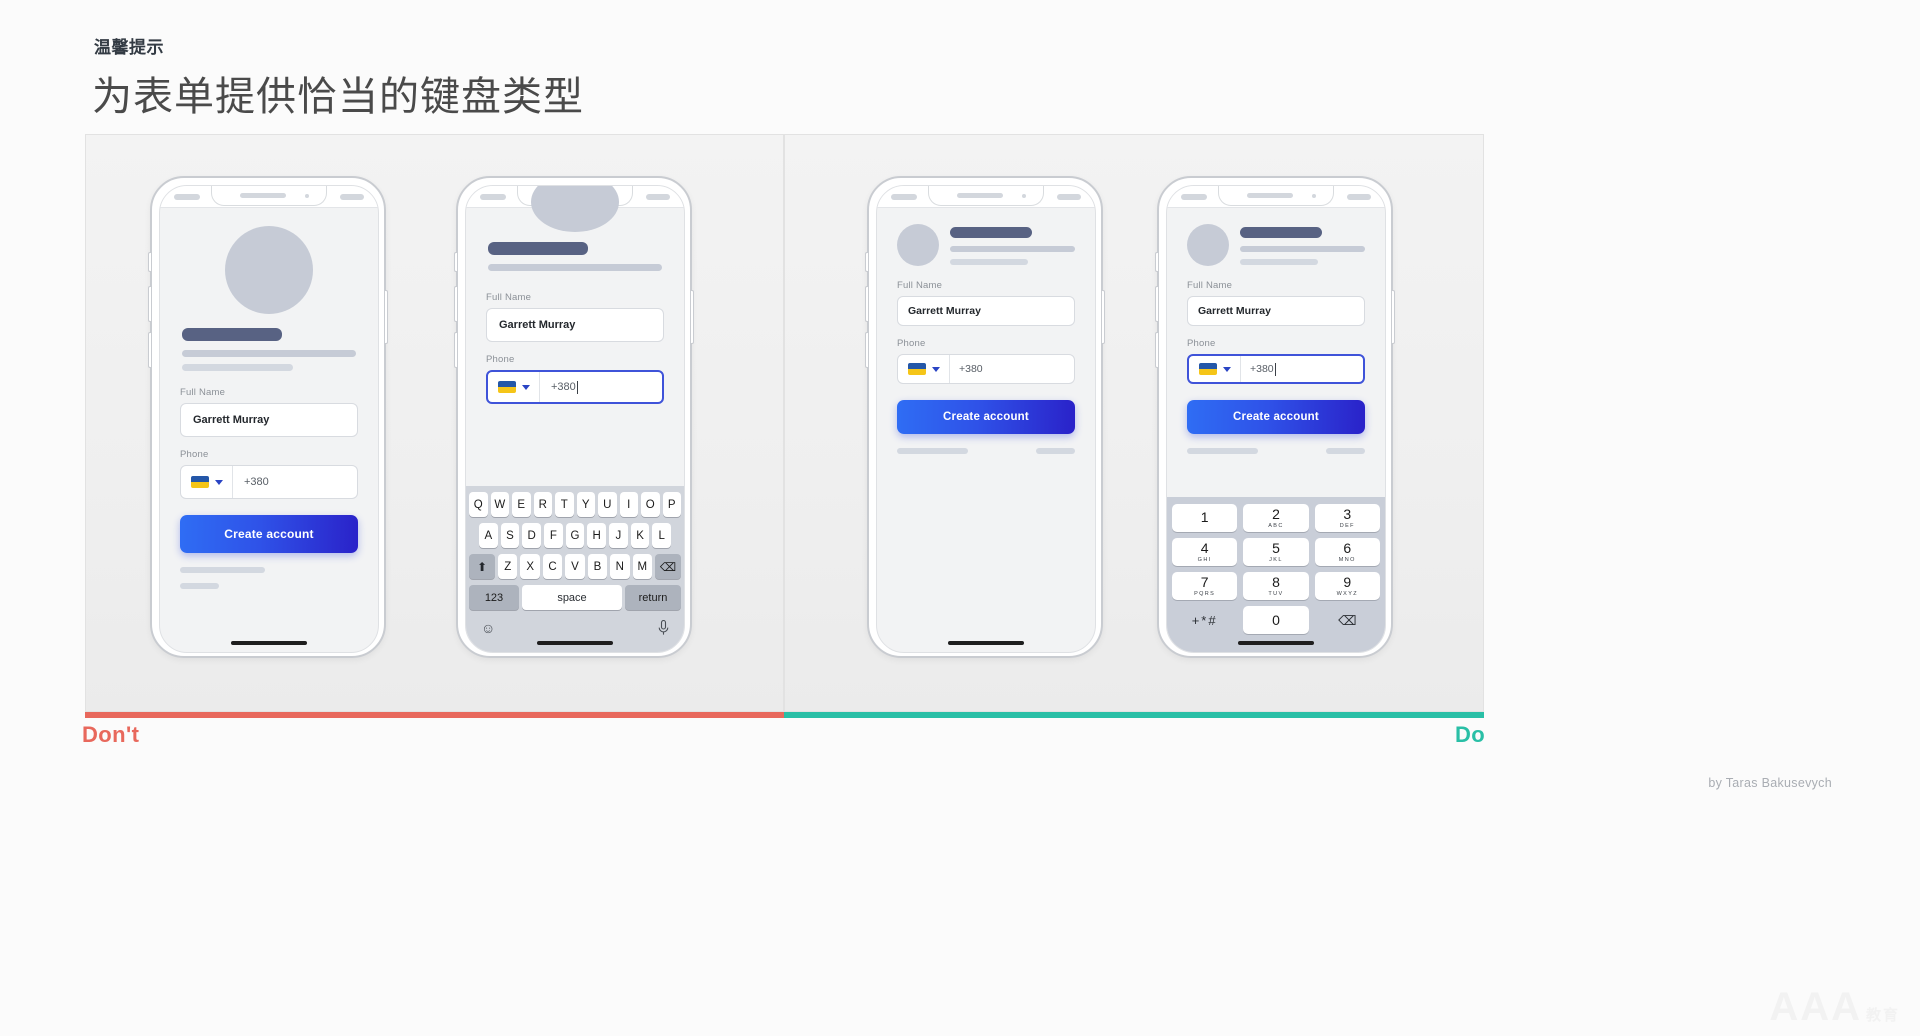 This screenshot has height=1036, width=1920. I want to click on keypad-digit: 7, so click(1204, 582).